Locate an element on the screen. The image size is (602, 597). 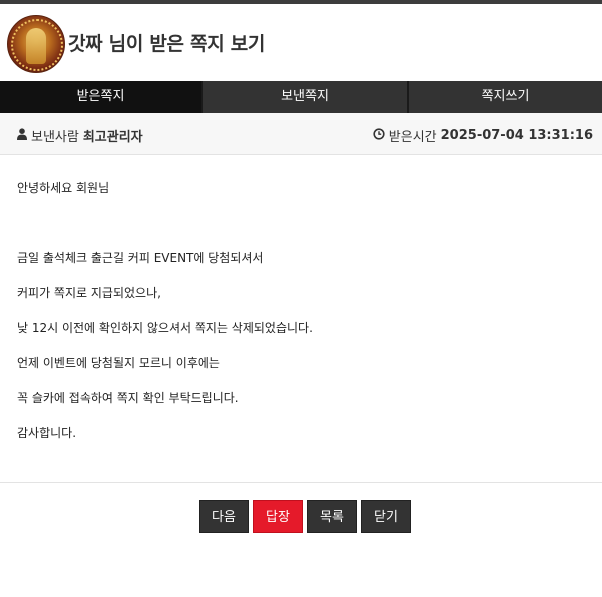
message-line: 안녕하세요 회원님 is located at coordinates (63, 188).